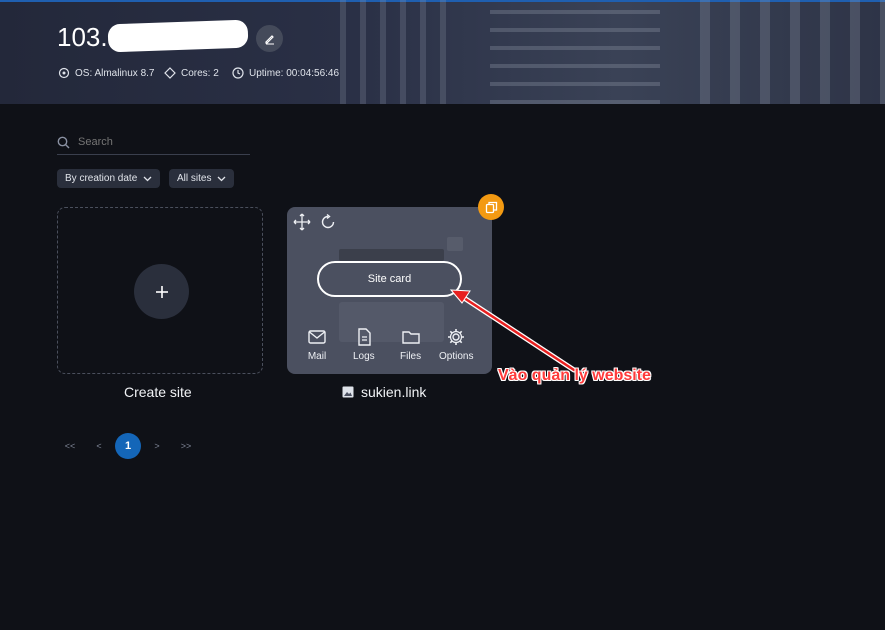 Image resolution: width=885 pixels, height=630 pixels. What do you see at coordinates (574, 375) in the screenshot?
I see `annotation-label: Vào quản lý website` at bounding box center [574, 375].